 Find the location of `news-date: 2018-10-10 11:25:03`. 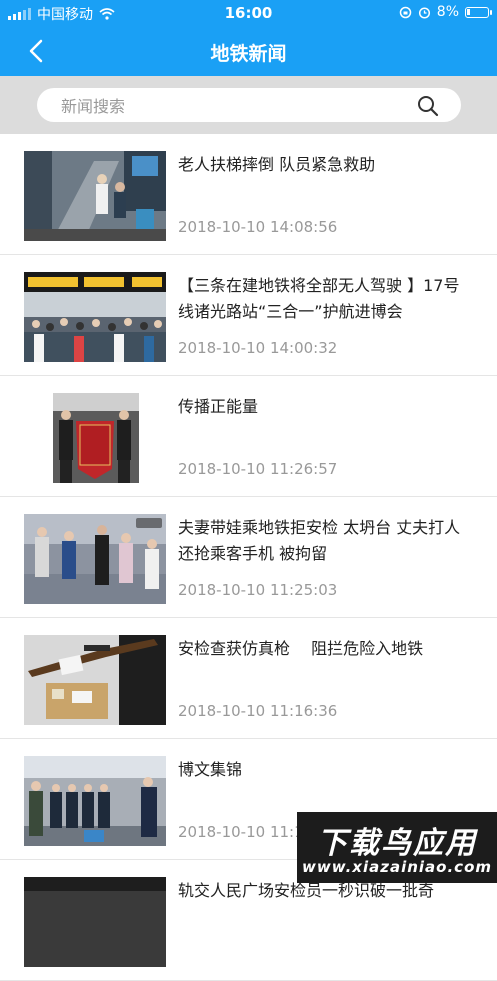

news-date: 2018-10-10 11:25:03 is located at coordinates (258, 590).